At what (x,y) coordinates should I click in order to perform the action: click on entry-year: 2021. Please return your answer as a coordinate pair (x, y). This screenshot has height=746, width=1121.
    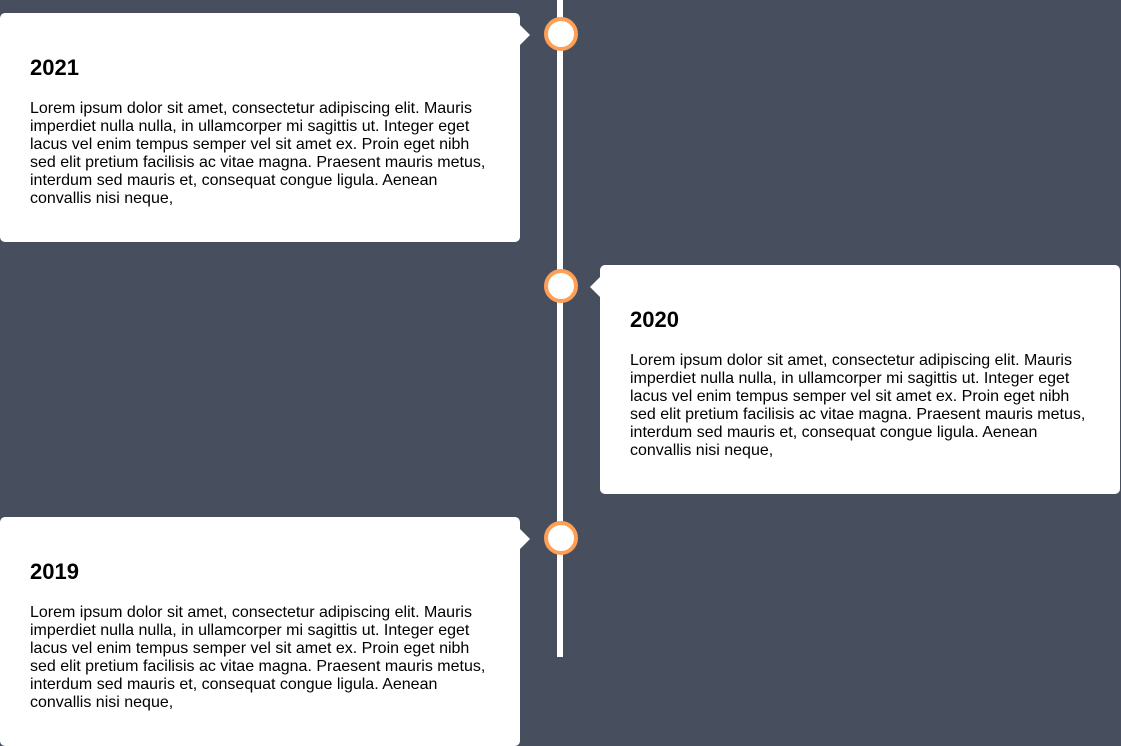
    Looking at the image, I should click on (54, 67).